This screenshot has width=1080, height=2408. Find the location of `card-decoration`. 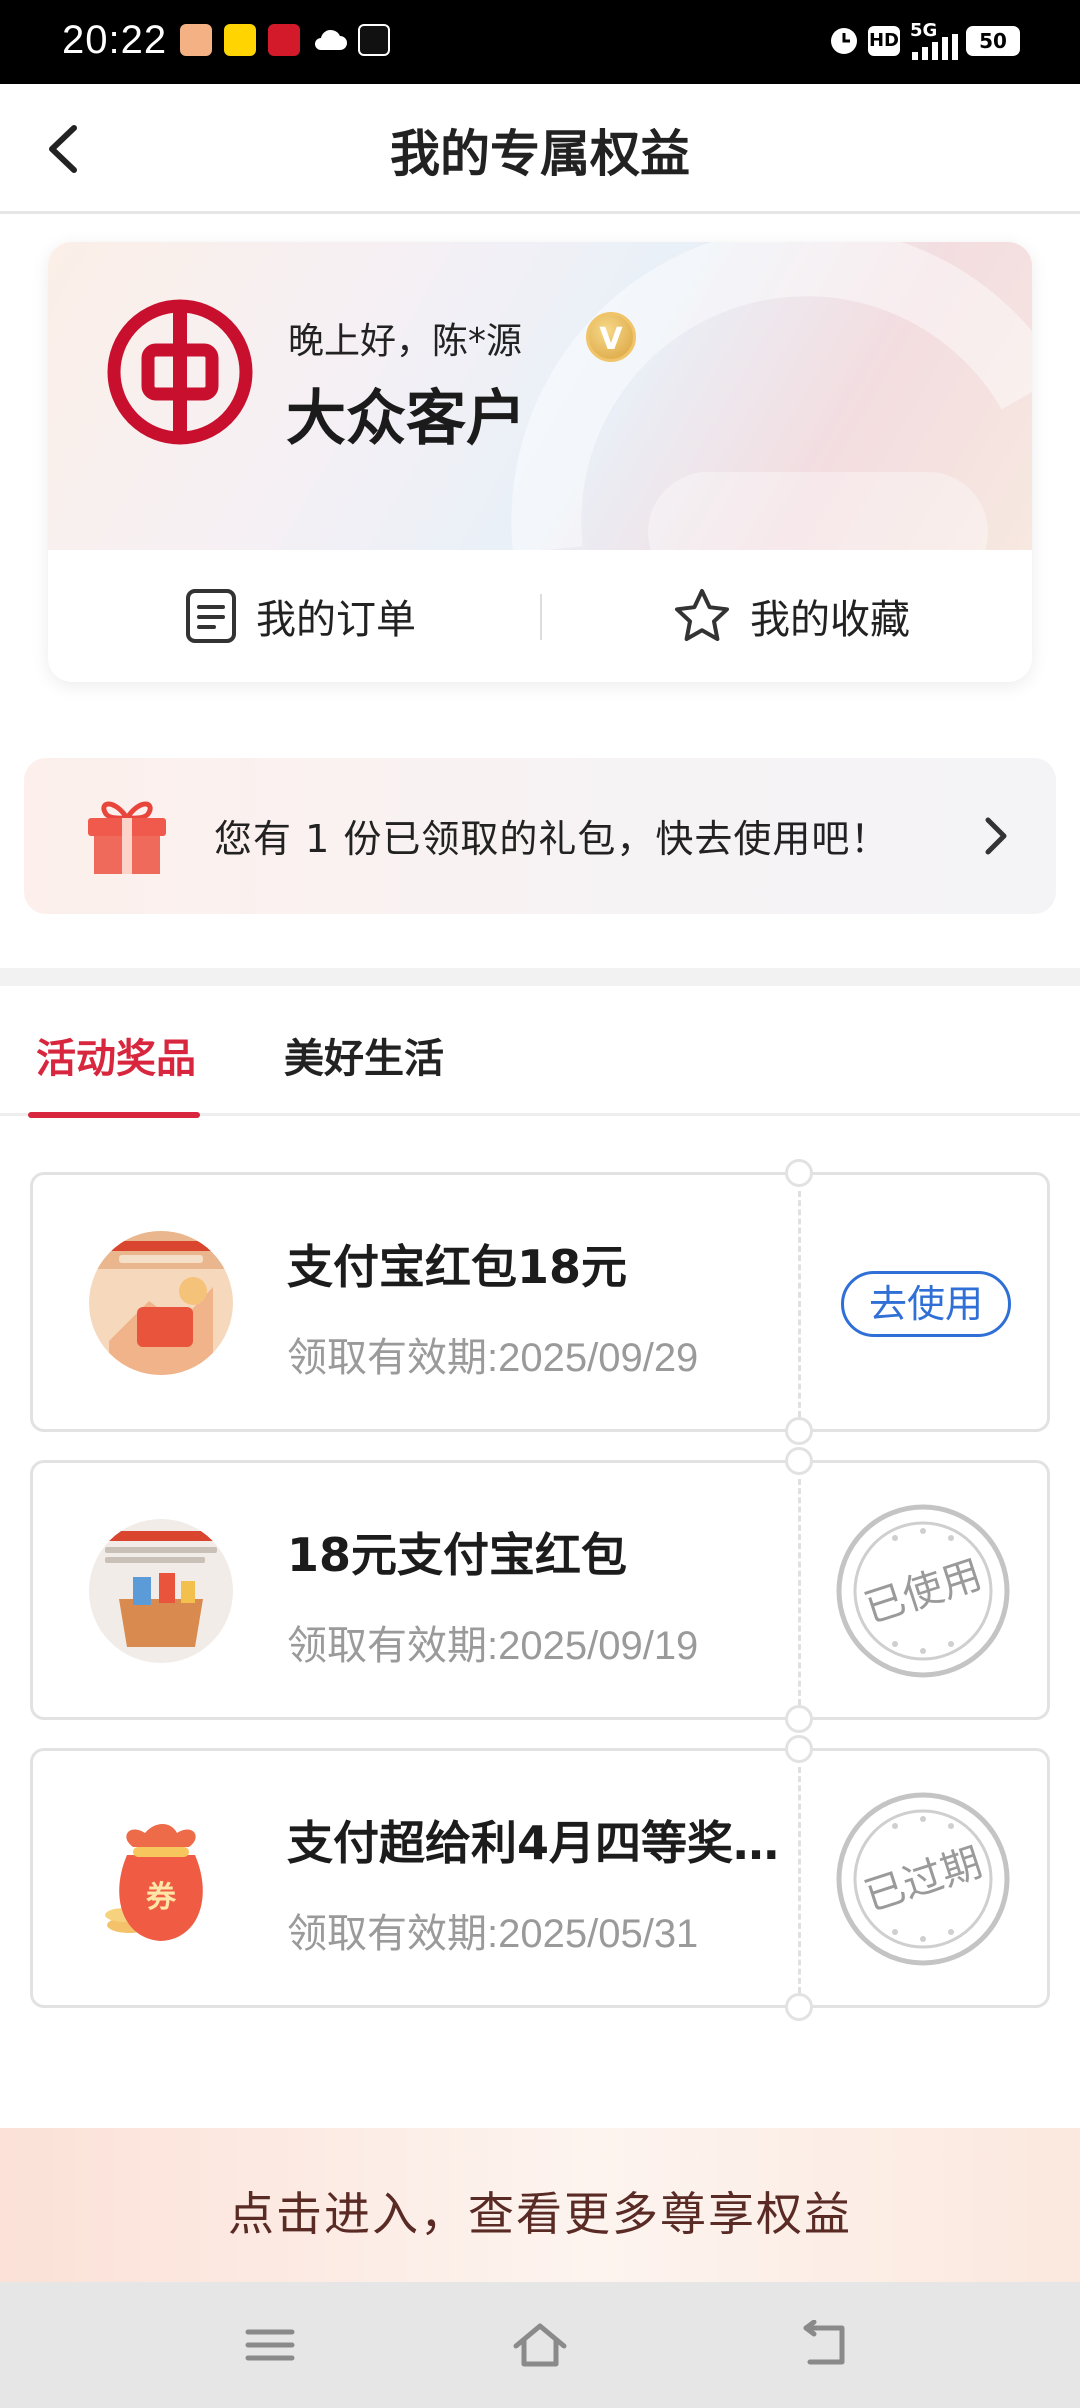

card-decoration is located at coordinates (771, 396).